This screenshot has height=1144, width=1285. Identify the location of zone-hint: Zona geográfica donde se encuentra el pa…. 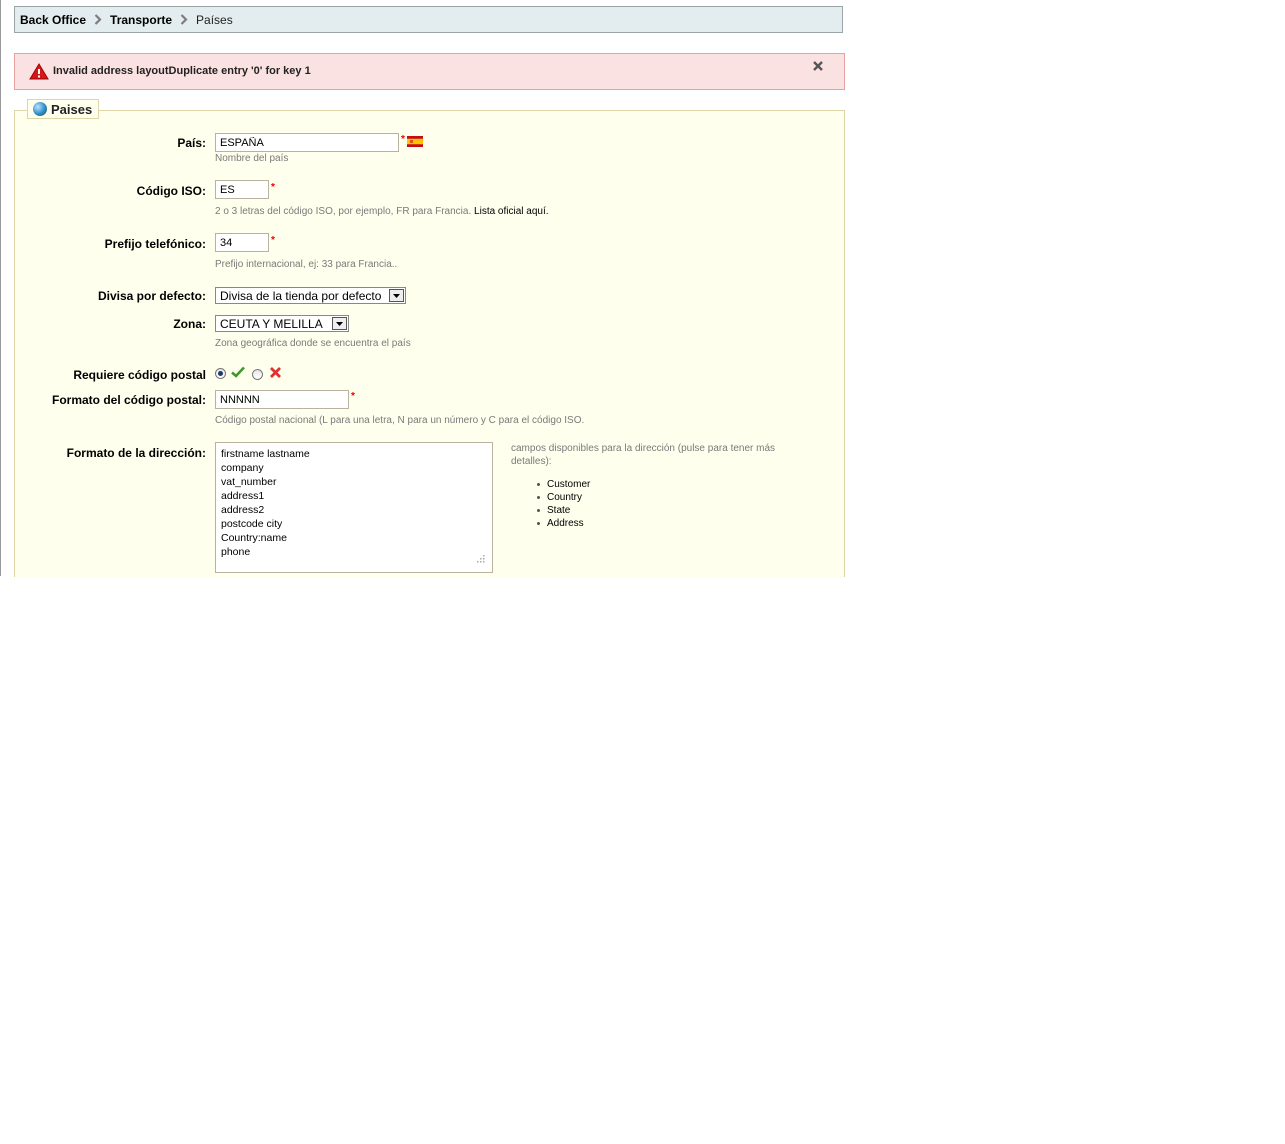
(313, 343).